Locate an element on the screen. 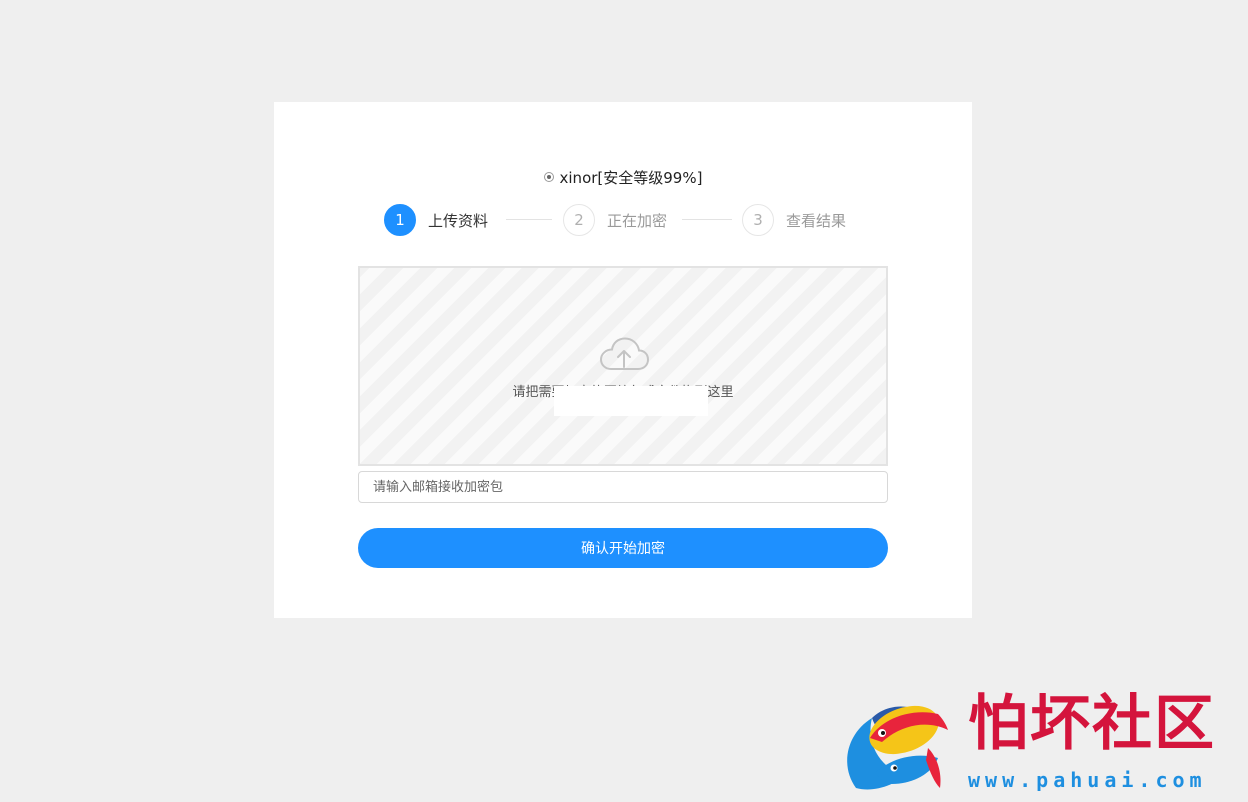 The width and height of the screenshot is (1248, 802). watermark: 怕坏社区 www.pahuai.com is located at coordinates (1042, 741).